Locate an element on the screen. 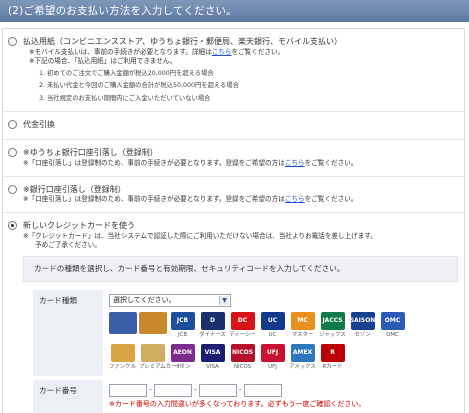  card-brand-label: UC is located at coordinates (272, 335).